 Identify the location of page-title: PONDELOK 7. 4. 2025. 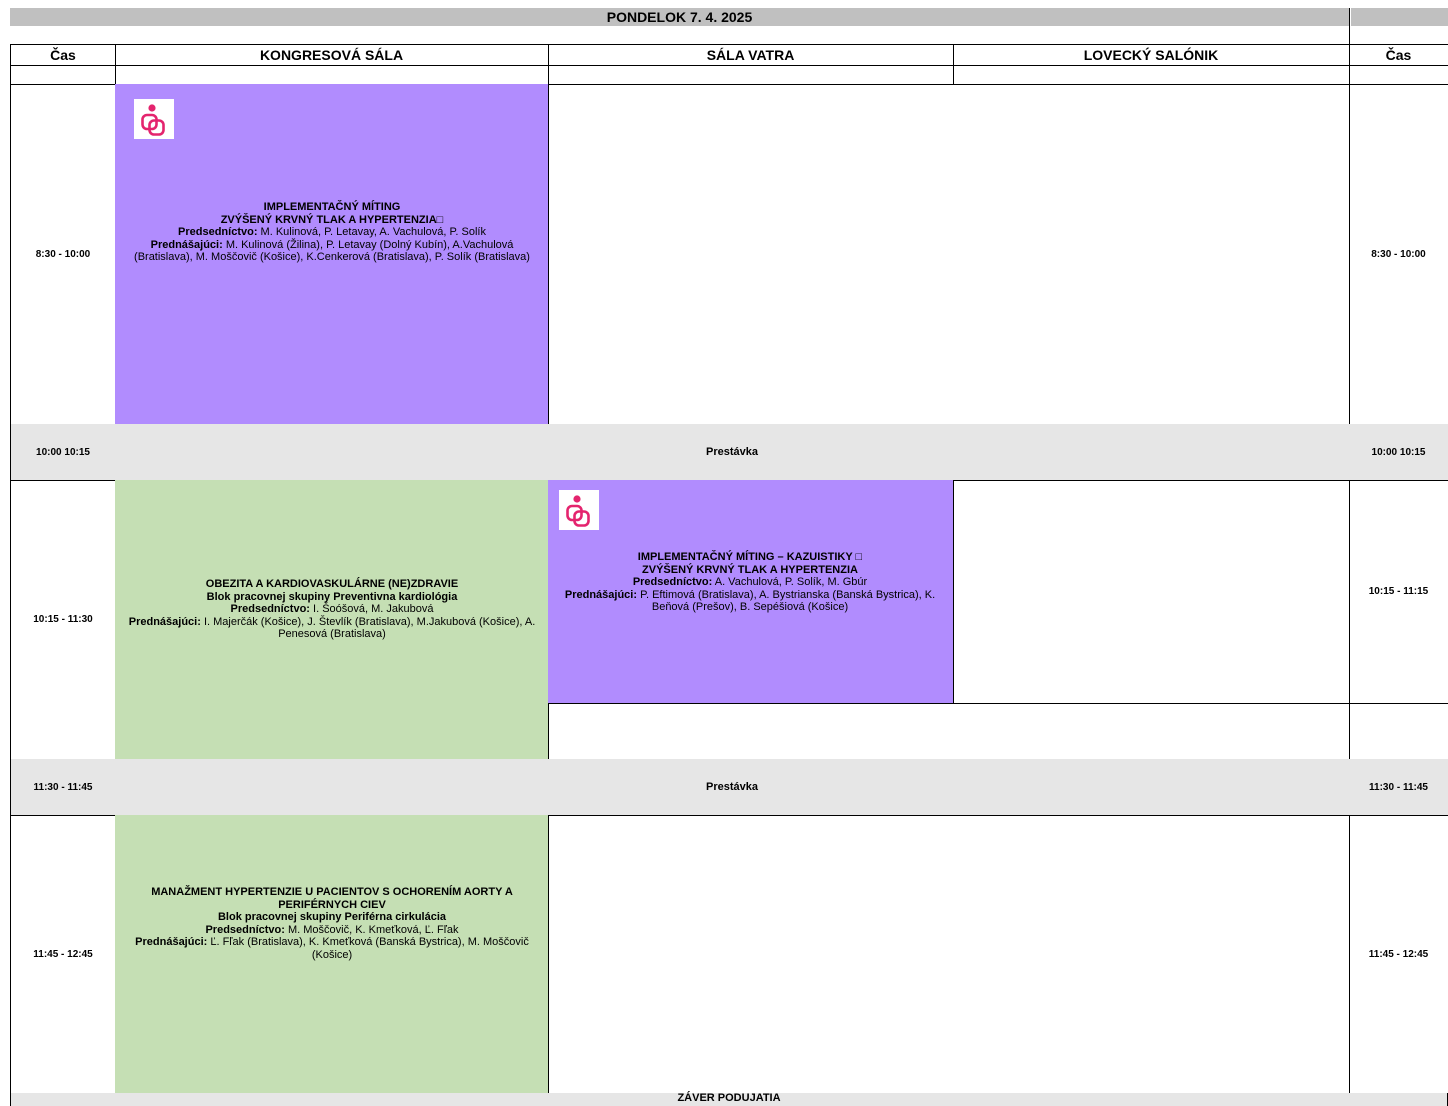
(679, 17).